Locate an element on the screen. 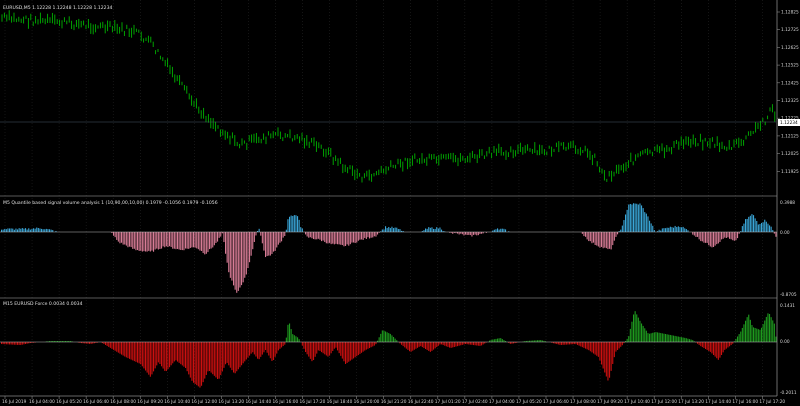 Image resolution: width=800 pixels, height=406 pixels. indicator2-scale-zero: 0.00 is located at coordinates (785, 342).